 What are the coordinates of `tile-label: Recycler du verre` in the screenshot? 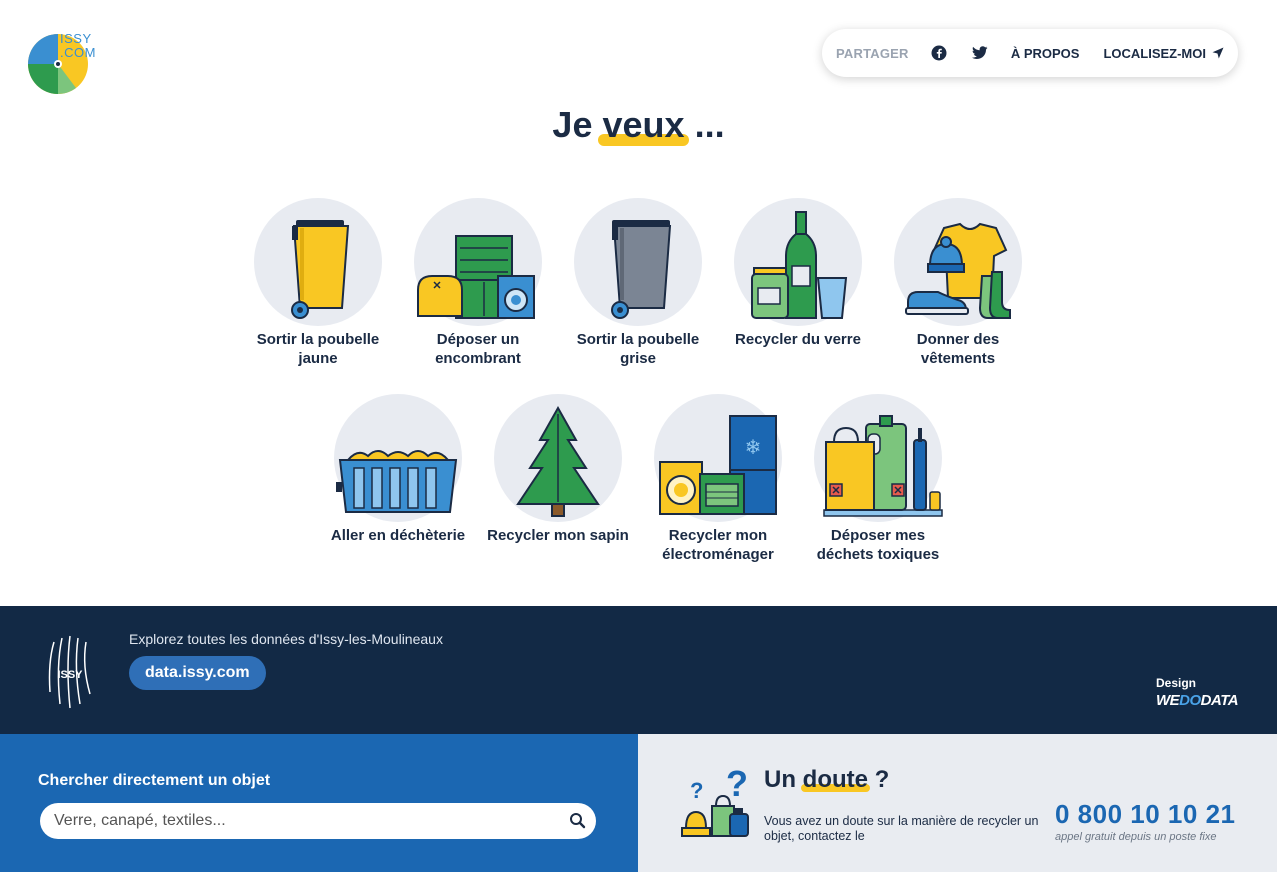 It's located at (798, 339).